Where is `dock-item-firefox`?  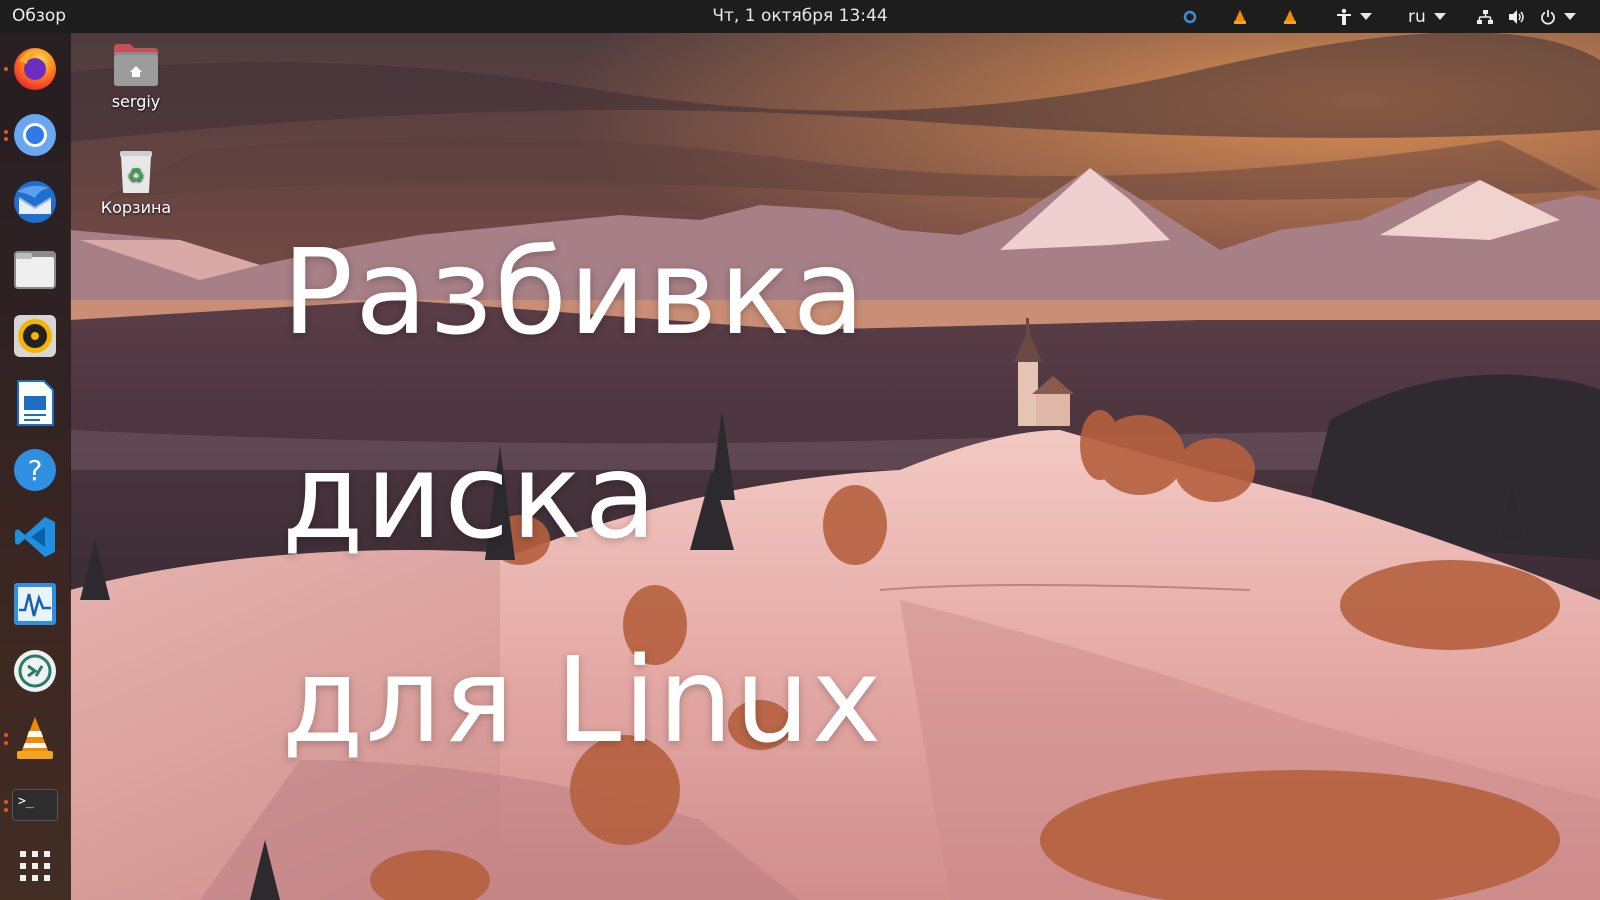 dock-item-firefox is located at coordinates (35, 68).